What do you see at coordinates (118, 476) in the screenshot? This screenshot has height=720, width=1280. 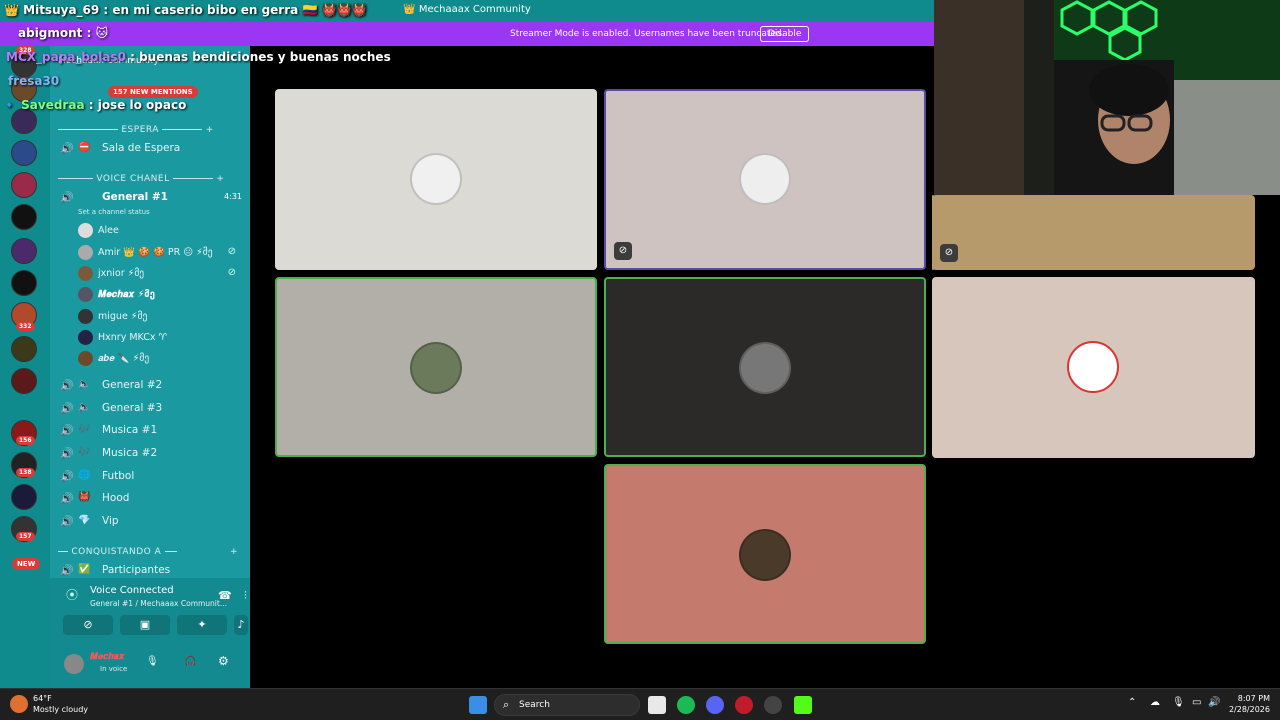 I see `channel-label: Futbol` at bounding box center [118, 476].